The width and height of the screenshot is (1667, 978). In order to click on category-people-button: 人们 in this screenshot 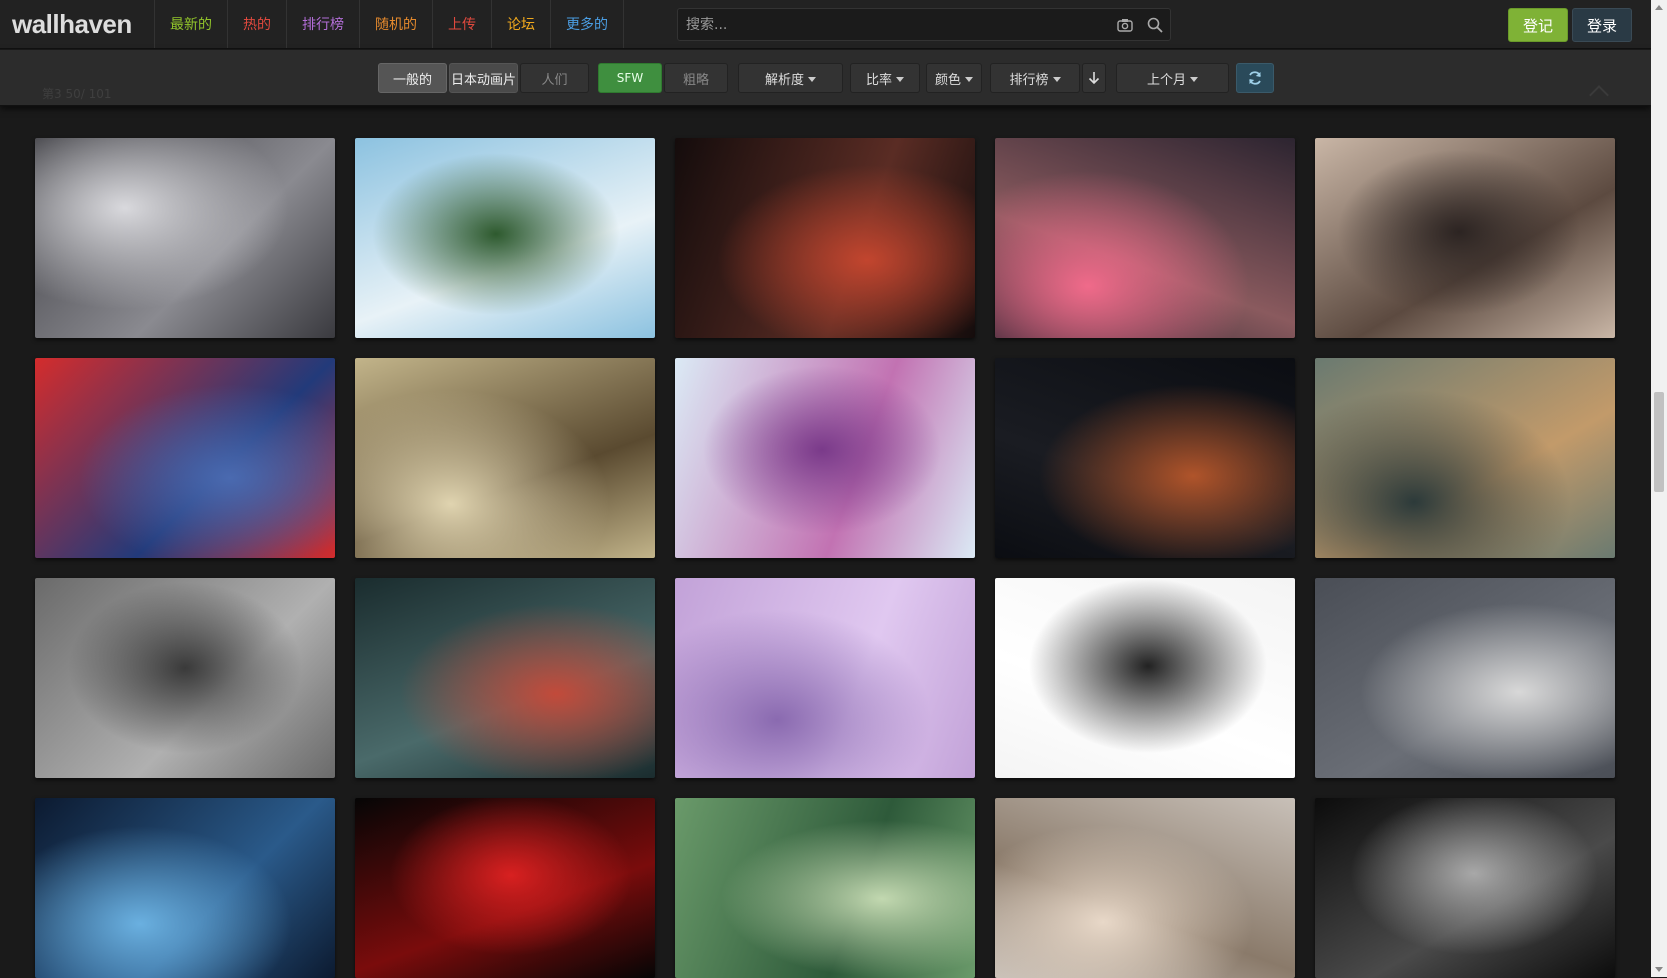, I will do `click(554, 78)`.